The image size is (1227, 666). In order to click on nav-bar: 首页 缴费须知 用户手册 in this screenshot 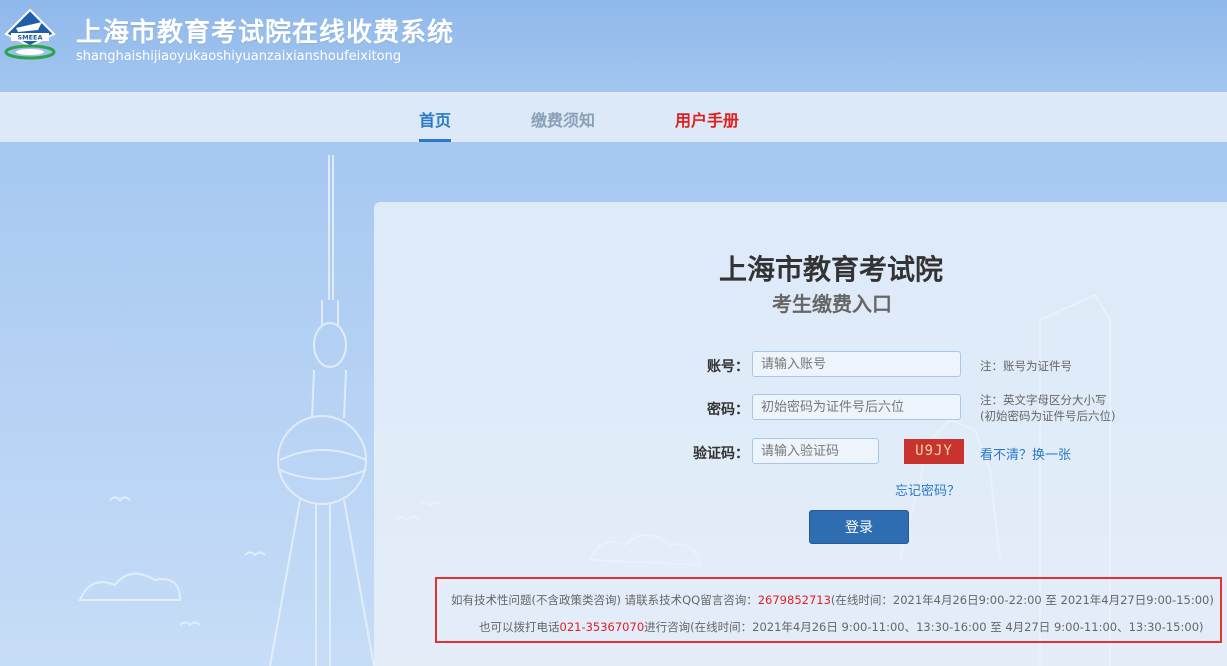, I will do `click(613, 117)`.